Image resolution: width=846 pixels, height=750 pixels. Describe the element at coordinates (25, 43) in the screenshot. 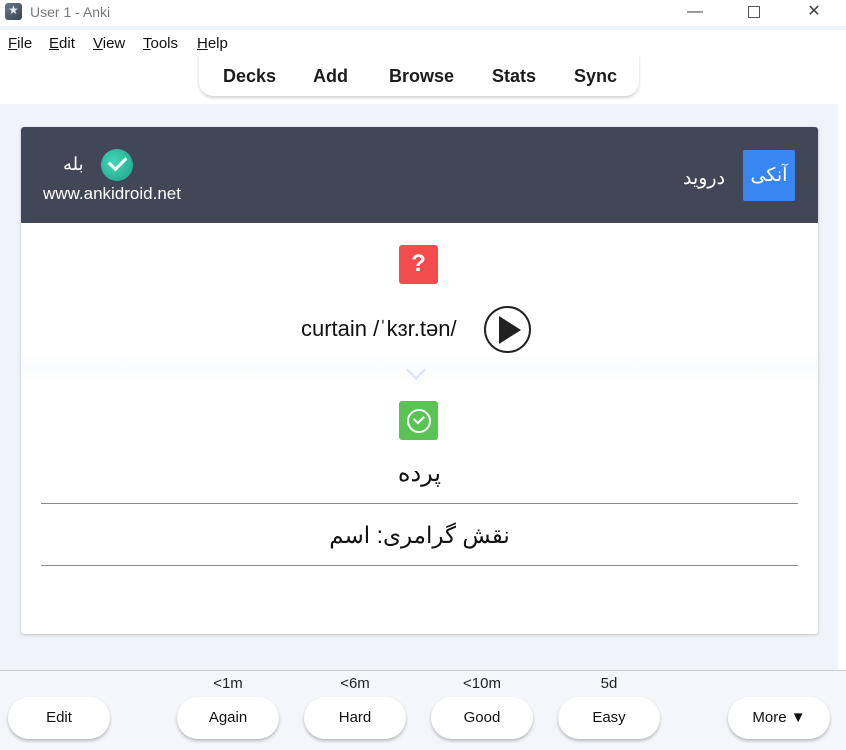

I see `menu-file-label: ile` at that location.